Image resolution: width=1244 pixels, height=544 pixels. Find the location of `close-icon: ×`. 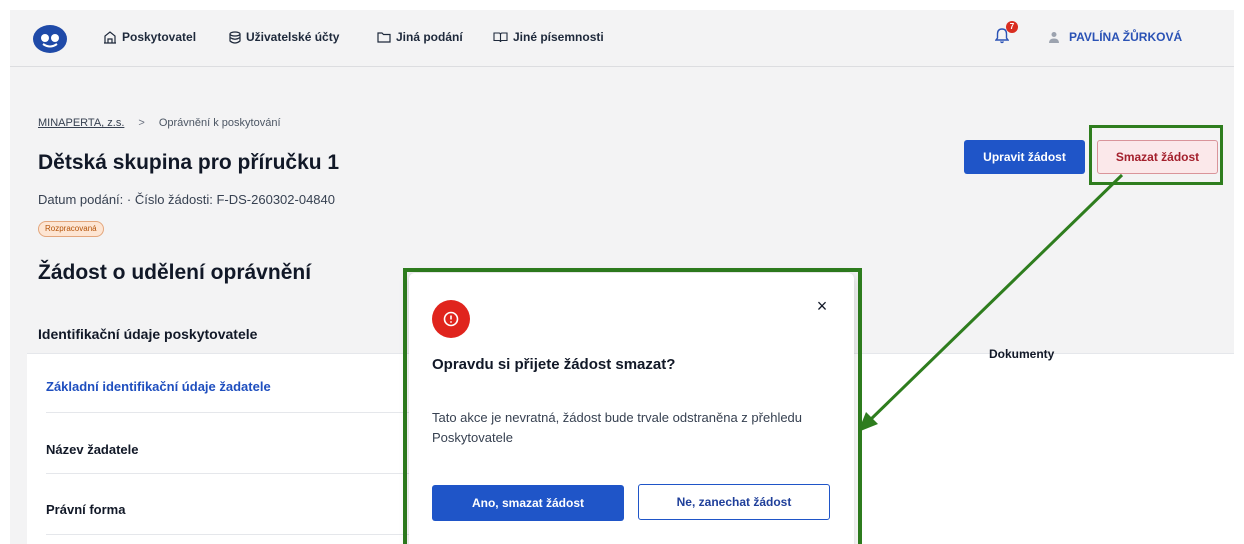

close-icon: × is located at coordinates (822, 306).